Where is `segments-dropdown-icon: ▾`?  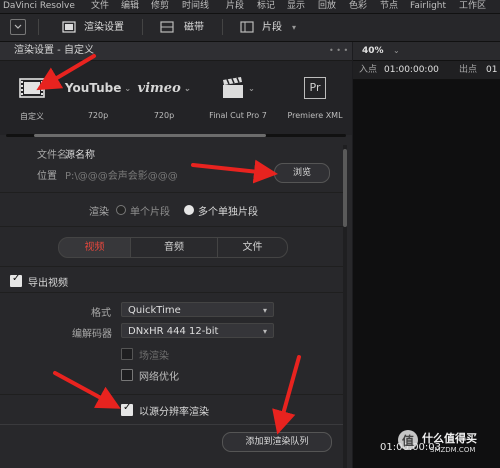 segments-dropdown-icon: ▾ is located at coordinates (294, 27).